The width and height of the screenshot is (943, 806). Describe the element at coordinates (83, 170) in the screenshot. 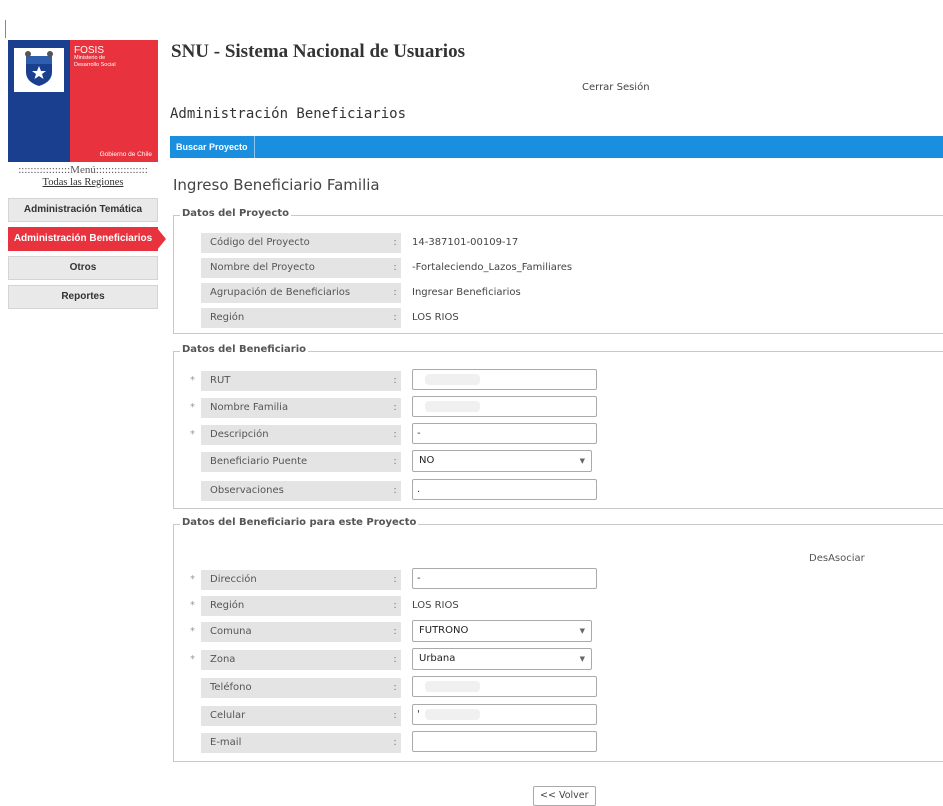

I see `menu-title: :::::::::::::::::Menú:::::::::::::::::` at that location.